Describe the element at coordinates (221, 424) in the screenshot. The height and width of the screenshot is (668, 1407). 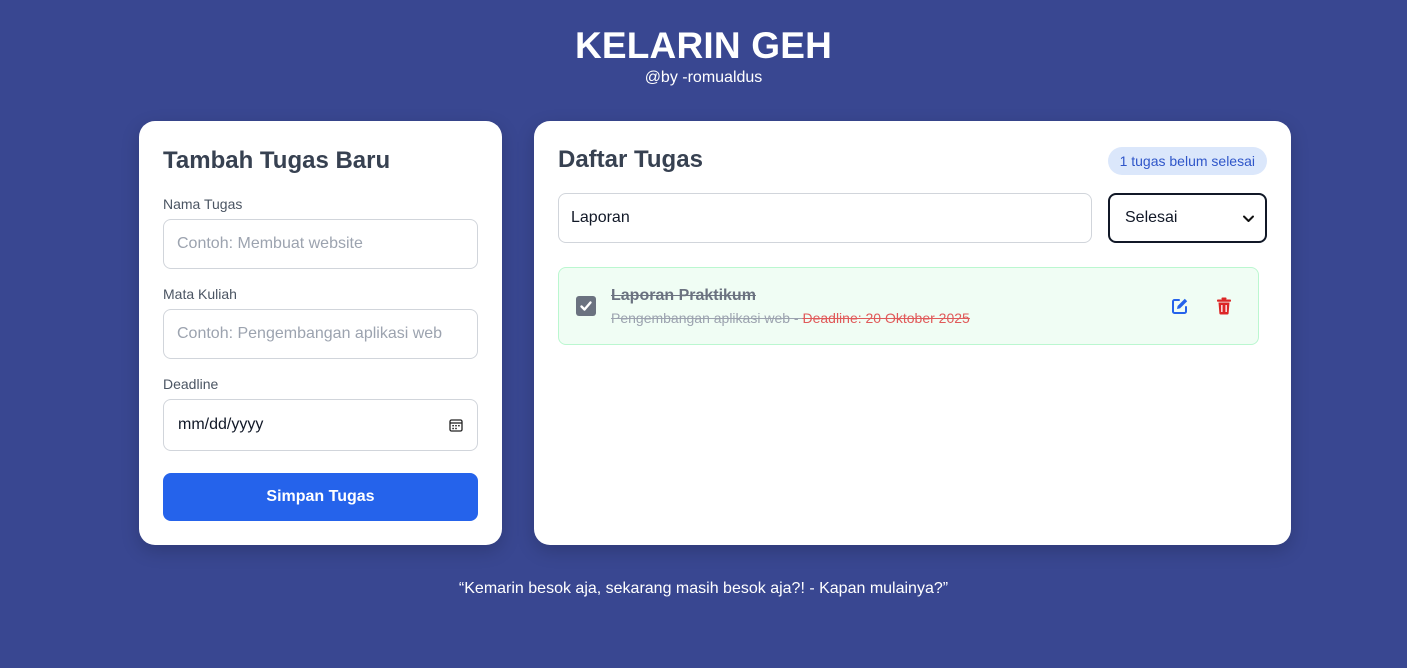
I see `deadline-placeholder: mm/dd/yyyy` at that location.